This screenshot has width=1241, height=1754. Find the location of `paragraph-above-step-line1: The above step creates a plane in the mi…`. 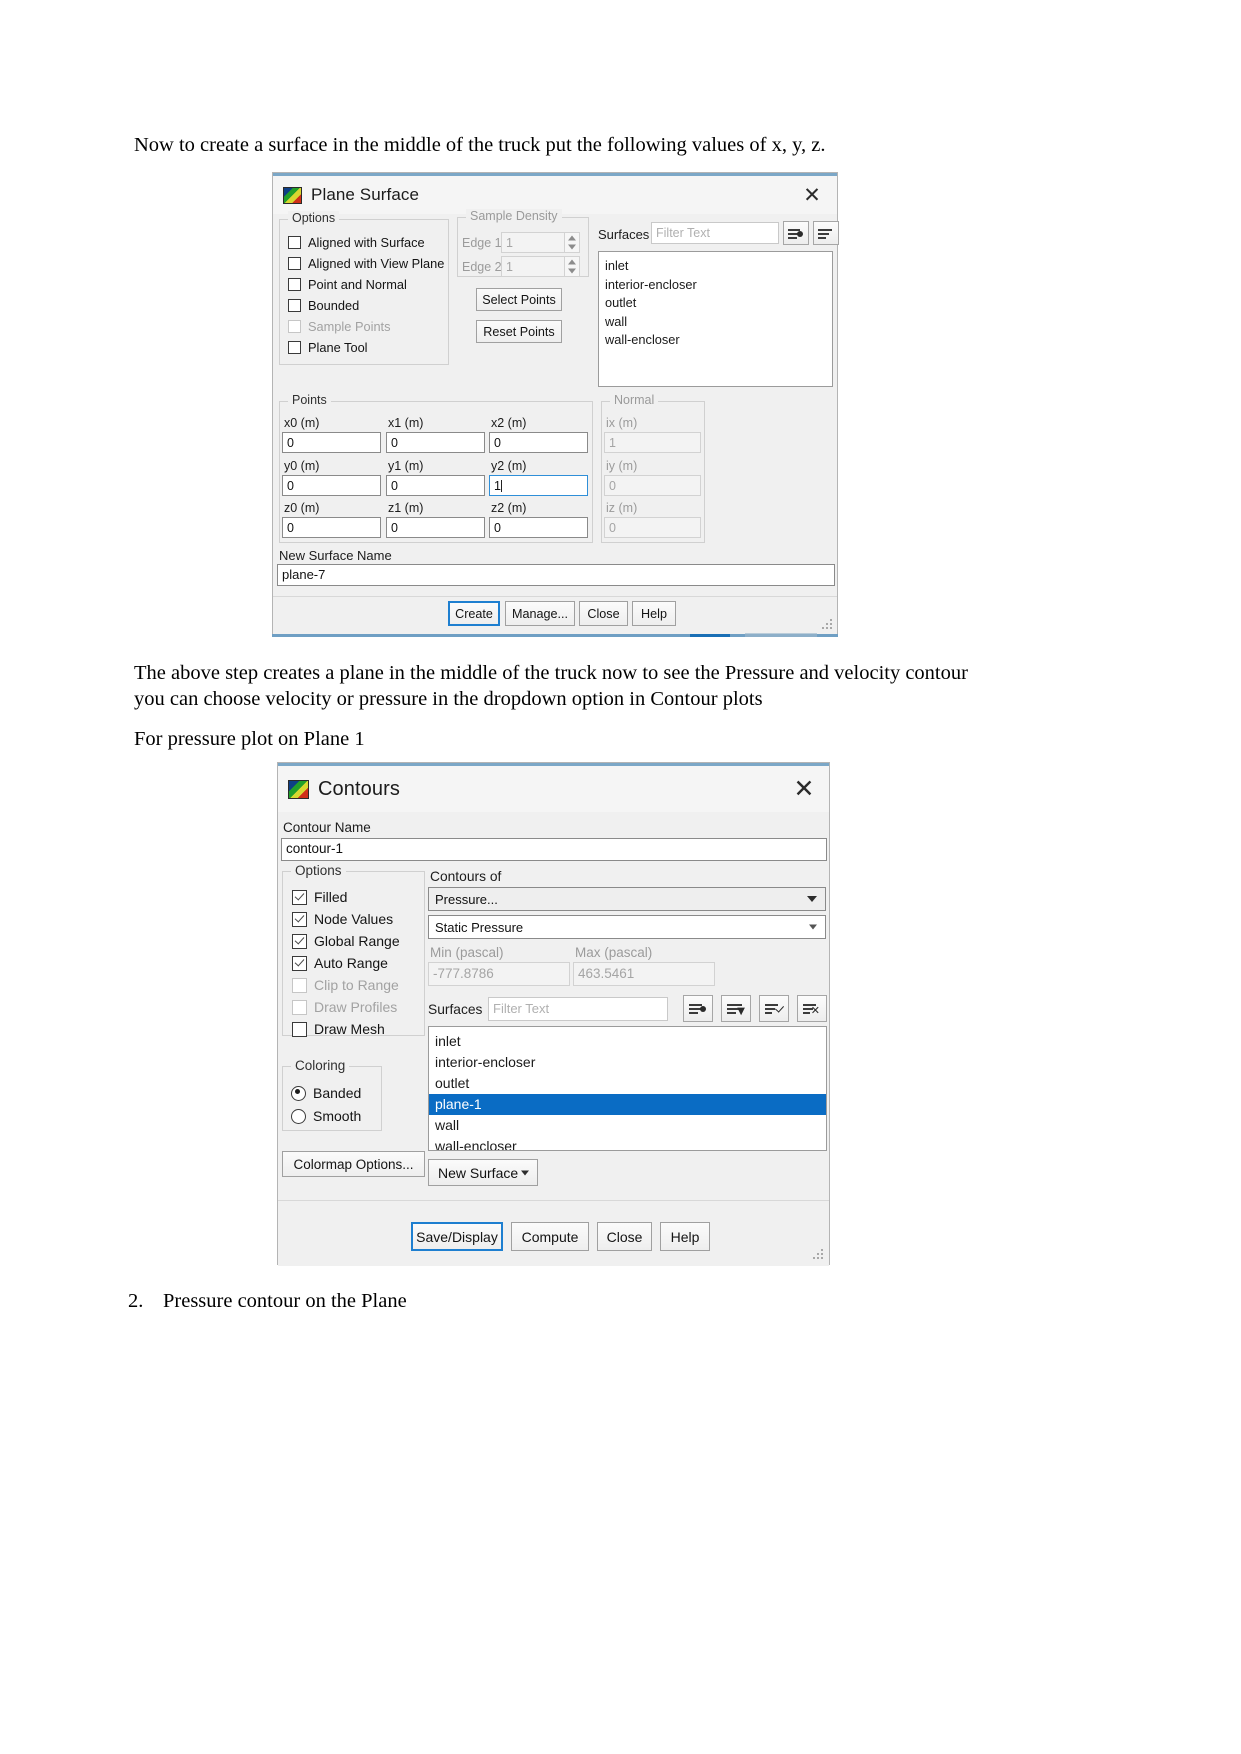

paragraph-above-step-line1: The above step creates a plane in the mi… is located at coordinates (551, 673).